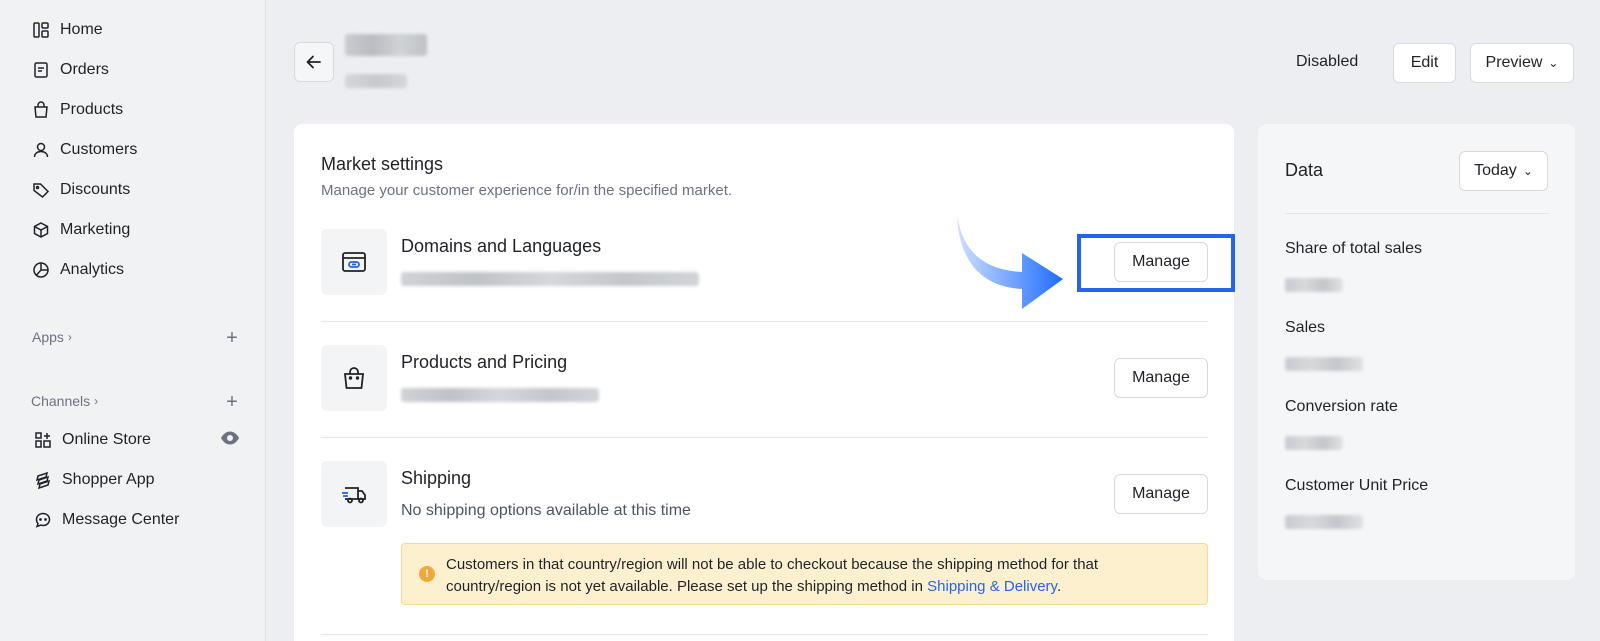 The height and width of the screenshot is (641, 1600). What do you see at coordinates (99, 149) in the screenshot?
I see `sidebar-item-label: Customers` at bounding box center [99, 149].